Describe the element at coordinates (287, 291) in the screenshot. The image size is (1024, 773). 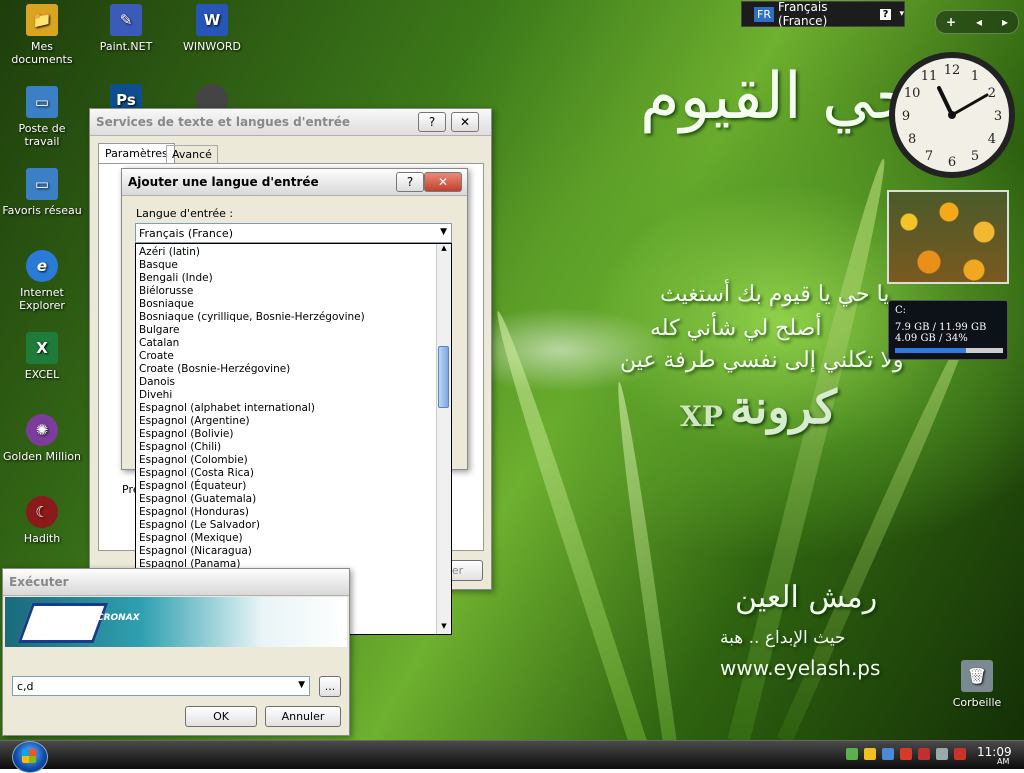
I see `language-option: Biélorusse` at that location.